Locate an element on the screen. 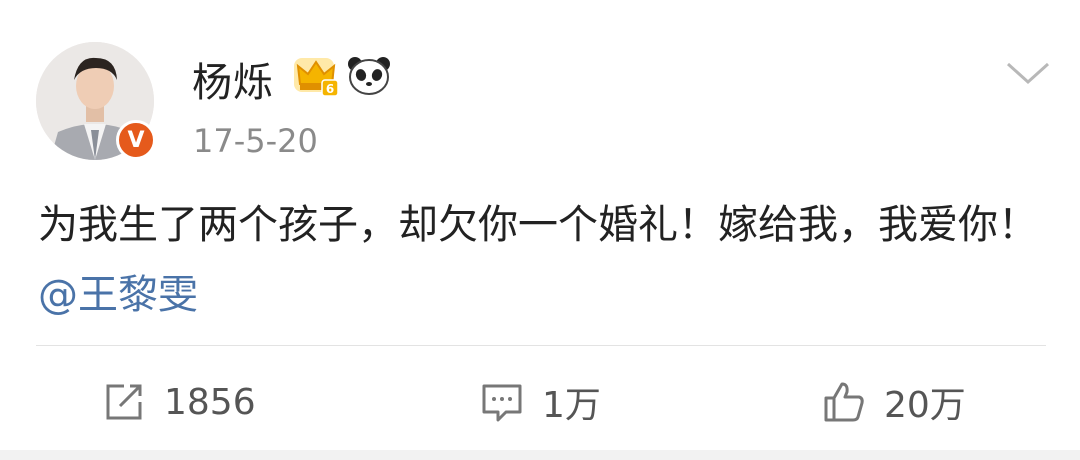  like-button: 20万 is located at coordinates (894, 402).